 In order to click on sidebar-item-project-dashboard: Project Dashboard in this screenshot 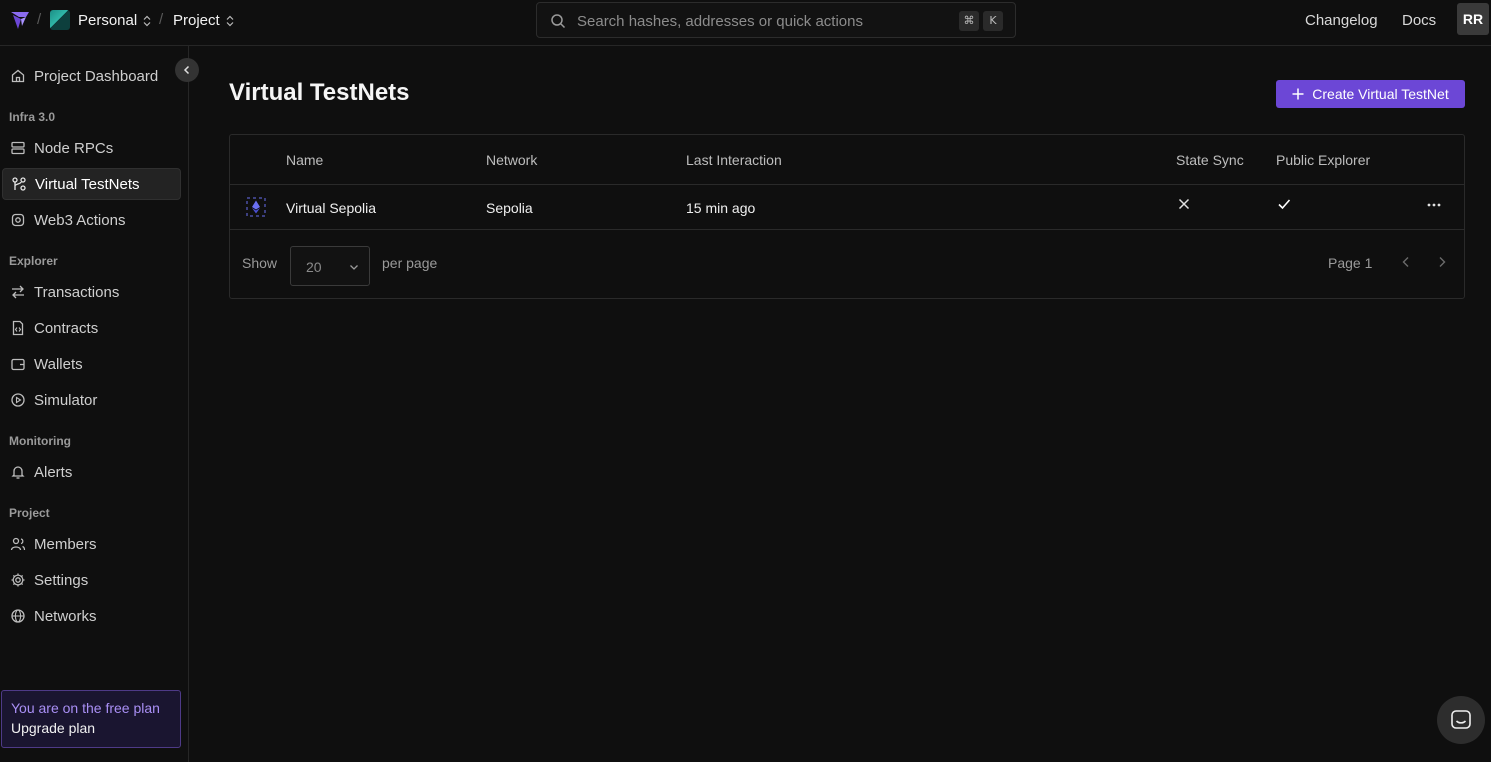, I will do `click(91, 76)`.